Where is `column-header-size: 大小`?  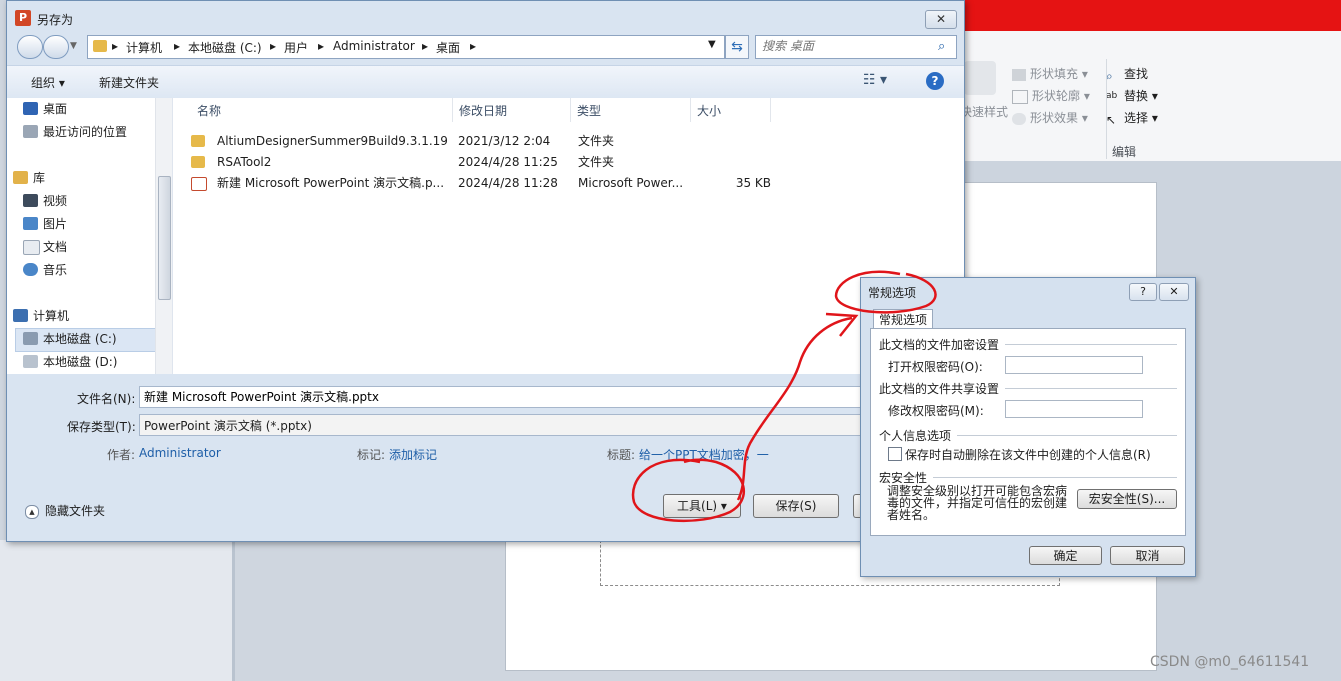
column-header-size: 大小 is located at coordinates (731, 110).